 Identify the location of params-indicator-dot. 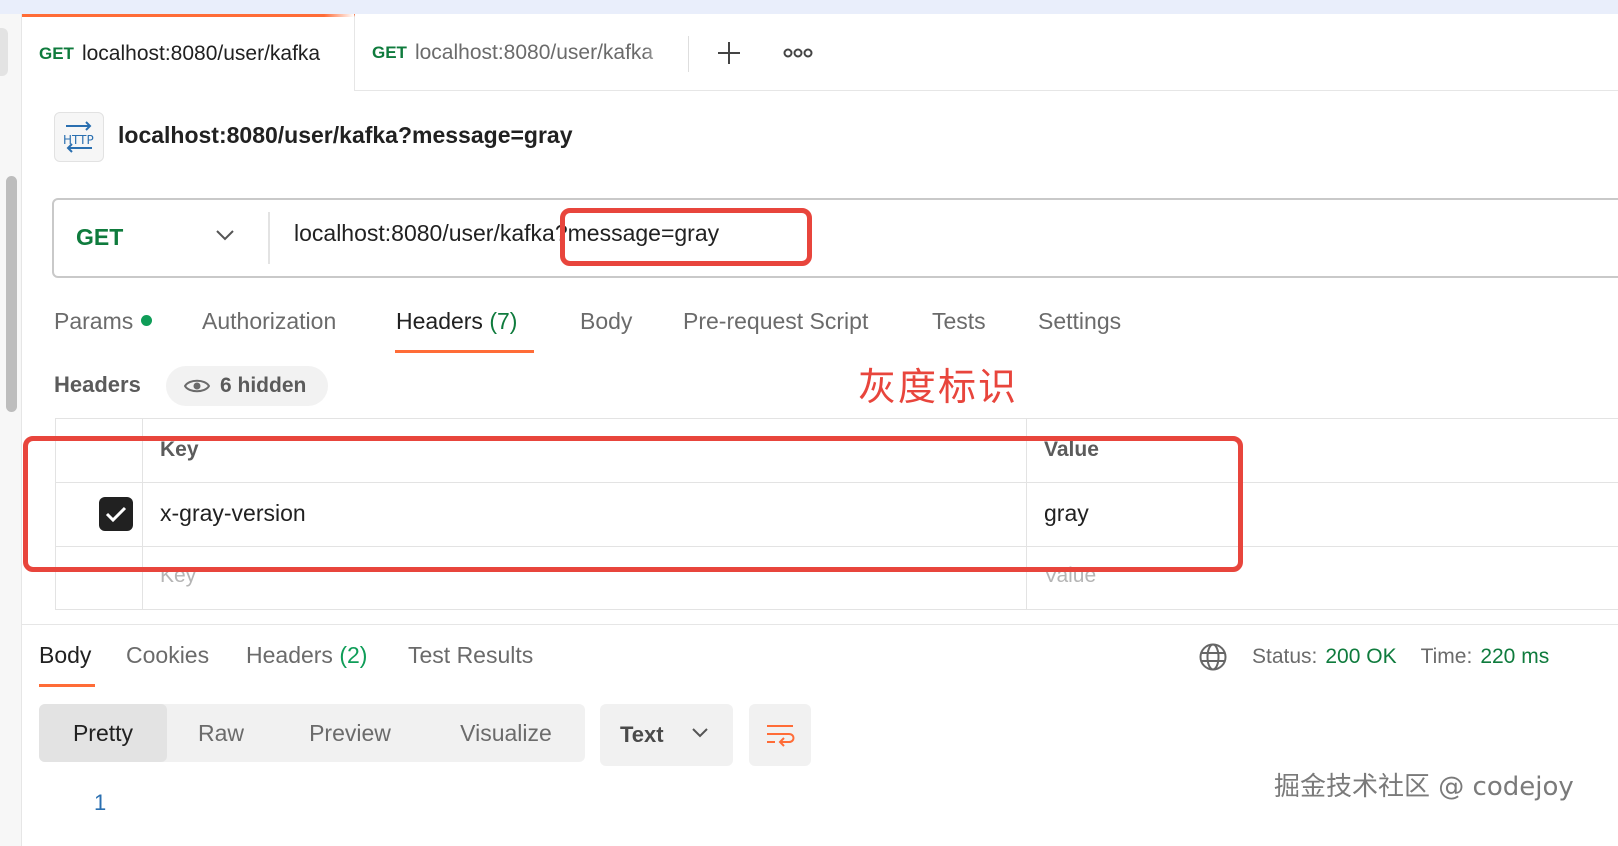
(147, 321).